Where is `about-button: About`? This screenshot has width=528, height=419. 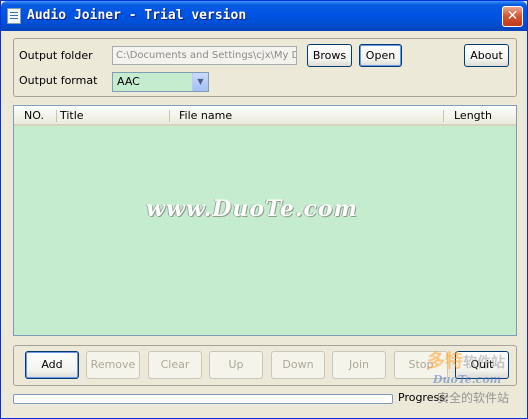
about-button: About is located at coordinates (486, 55).